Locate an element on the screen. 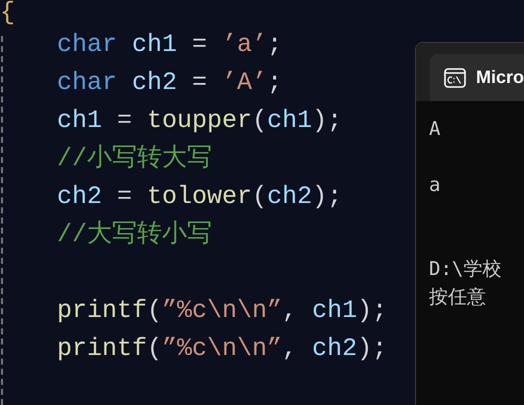 This screenshot has height=405, width=524. code-comment: //大写转小写 is located at coordinates (134, 235).